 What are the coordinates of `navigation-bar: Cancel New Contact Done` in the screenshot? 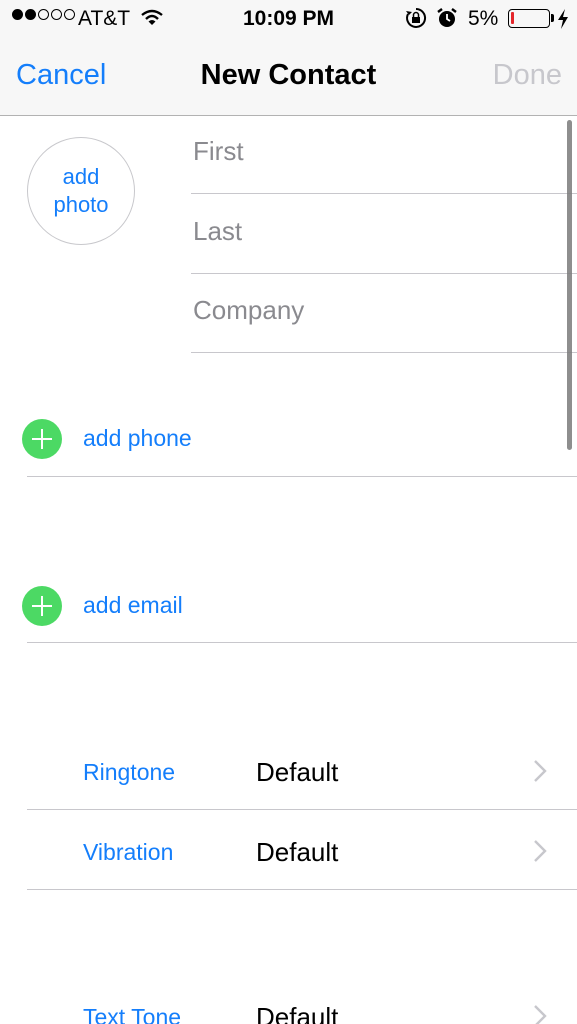 It's located at (288, 77).